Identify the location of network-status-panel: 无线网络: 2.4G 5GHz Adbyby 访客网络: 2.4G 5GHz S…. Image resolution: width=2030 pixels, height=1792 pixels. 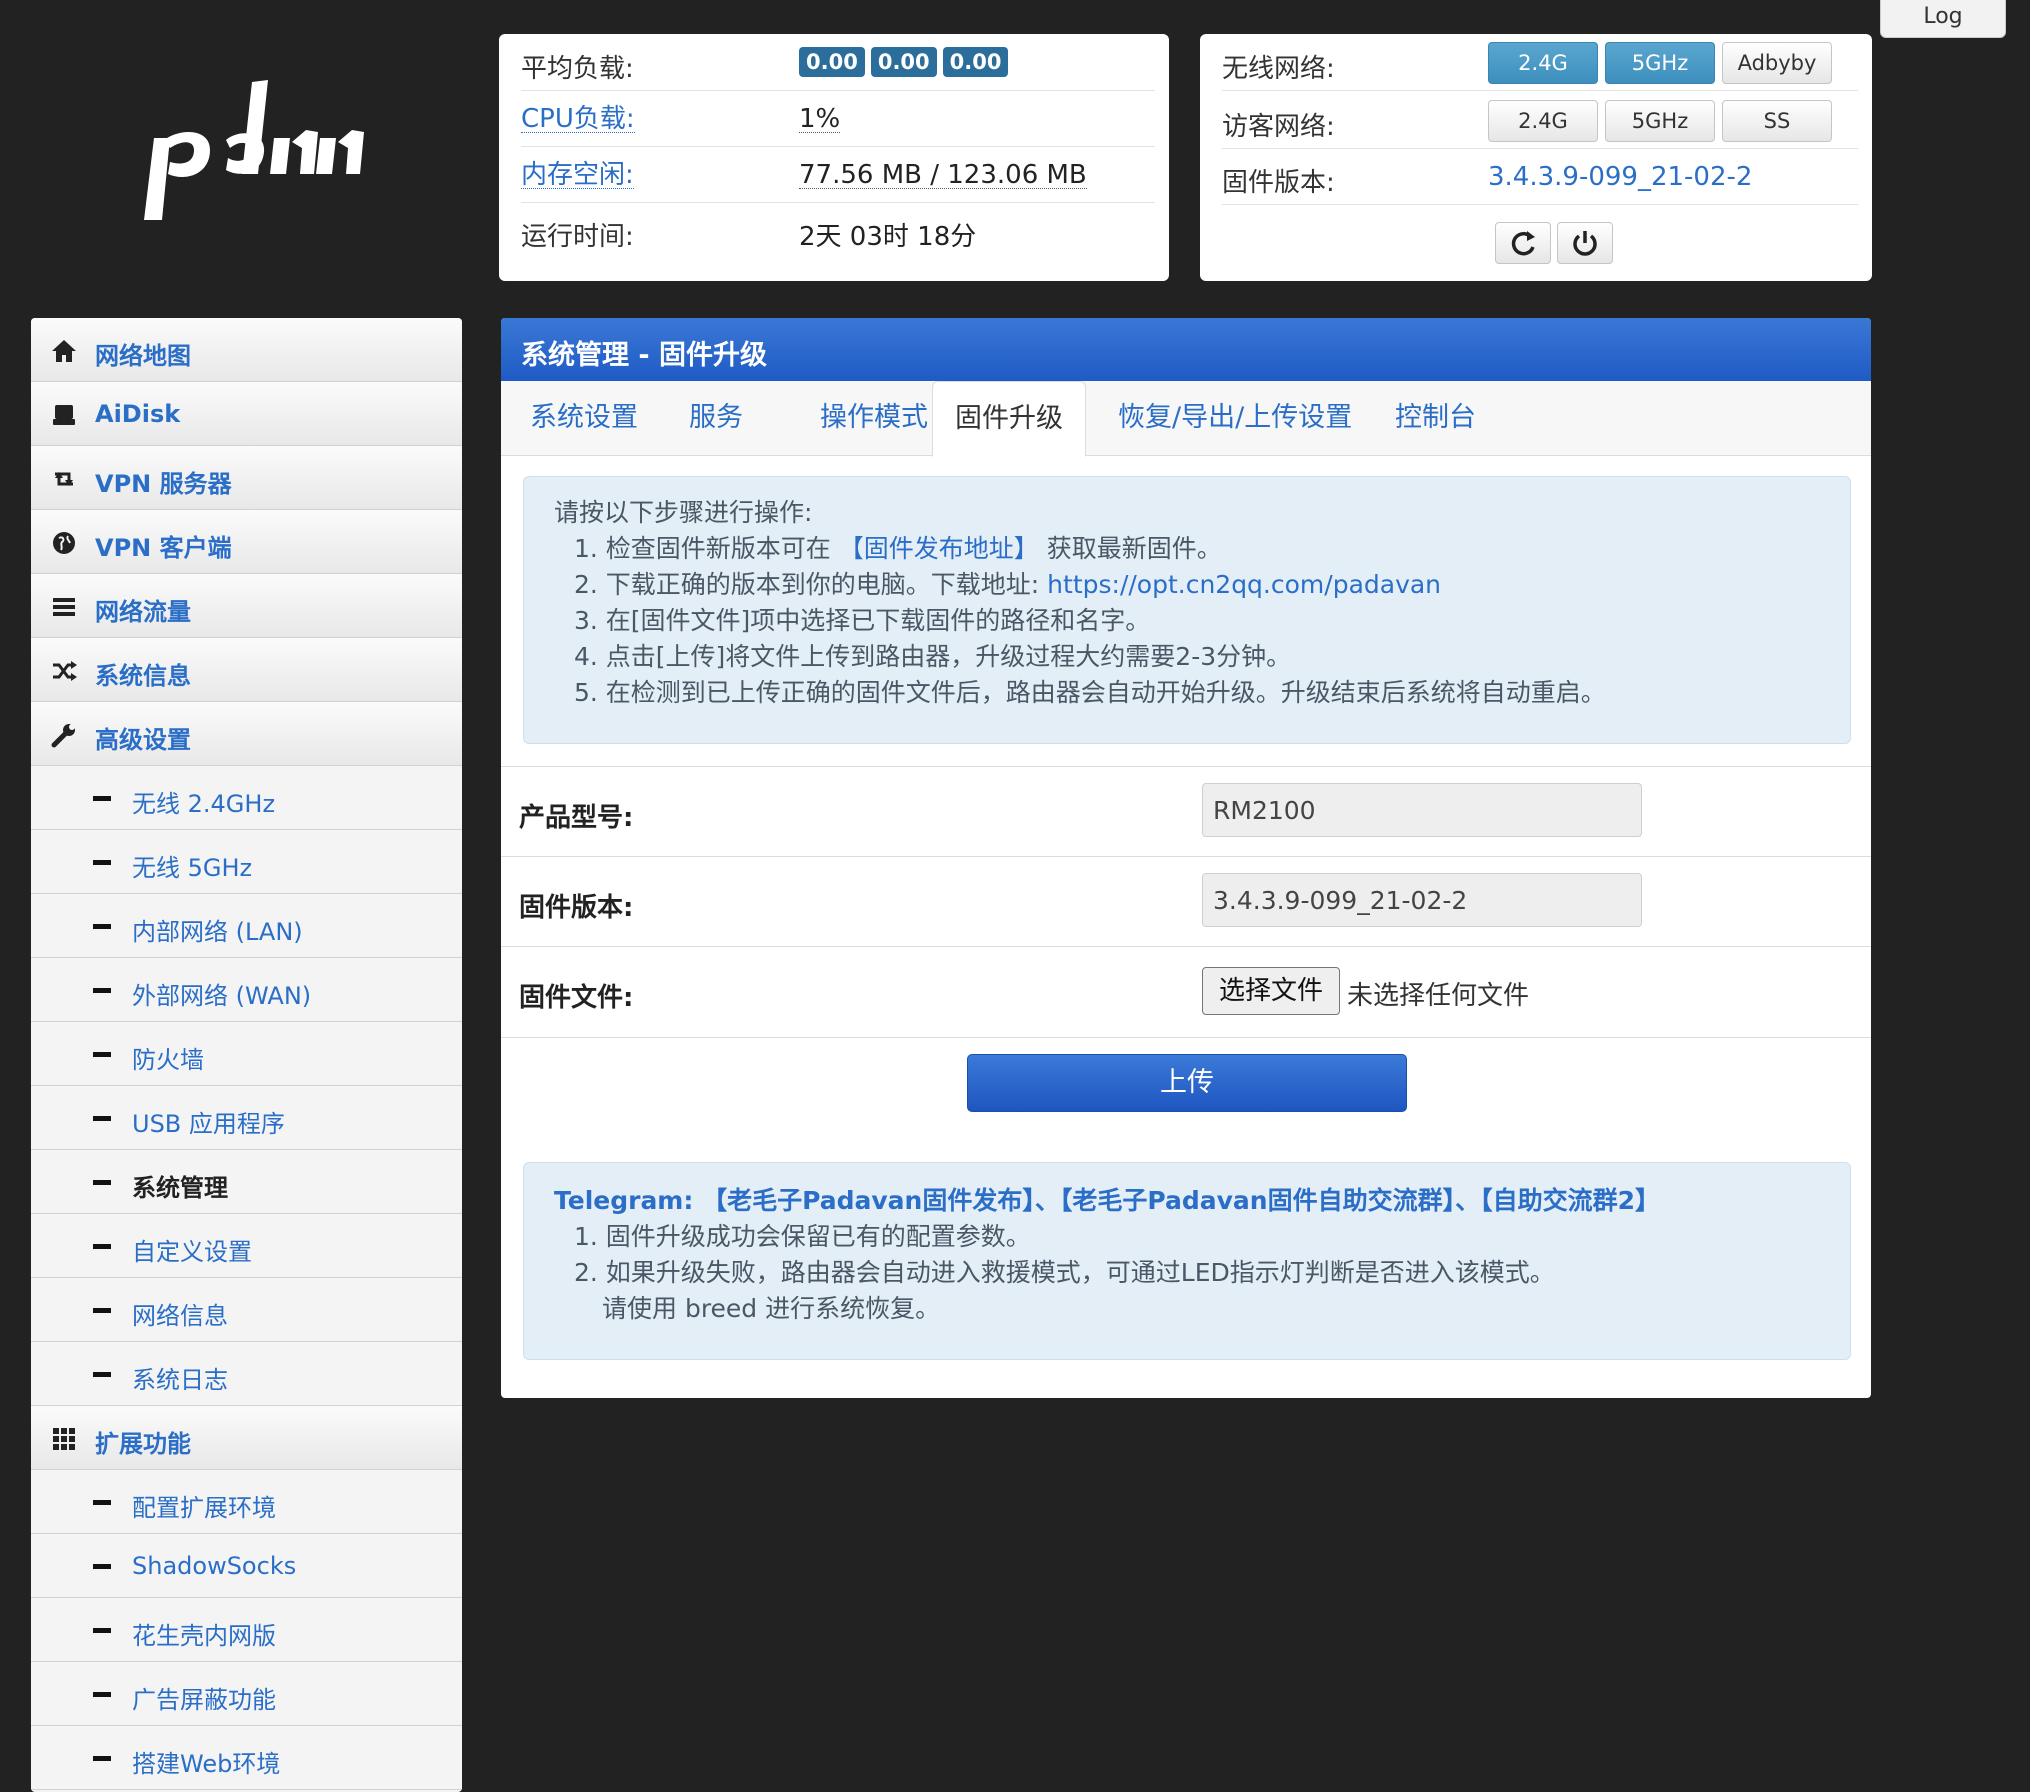
(1536, 157).